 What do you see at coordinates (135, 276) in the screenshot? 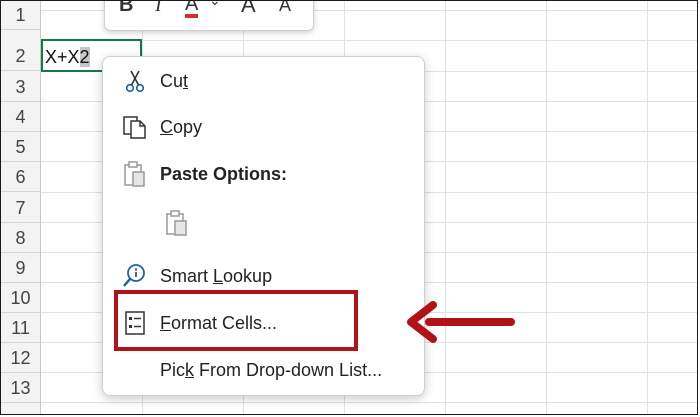
I see `smart-lookup-icon` at bounding box center [135, 276].